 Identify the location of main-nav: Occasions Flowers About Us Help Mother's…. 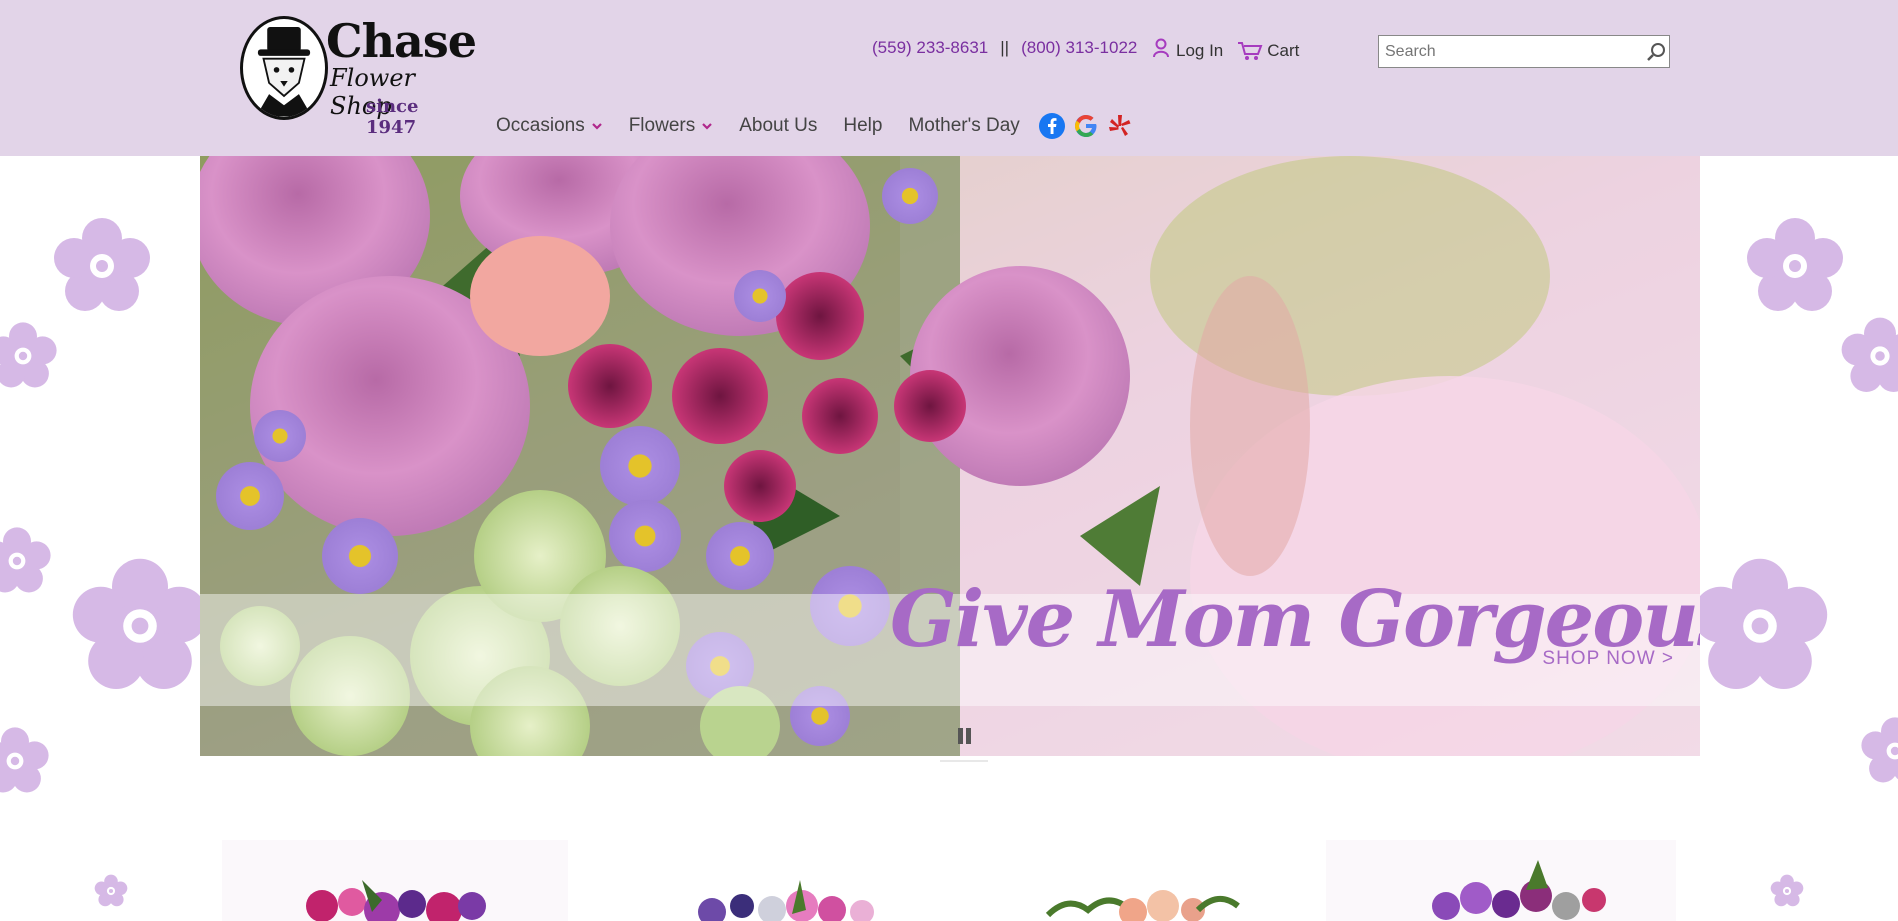
(815, 126).